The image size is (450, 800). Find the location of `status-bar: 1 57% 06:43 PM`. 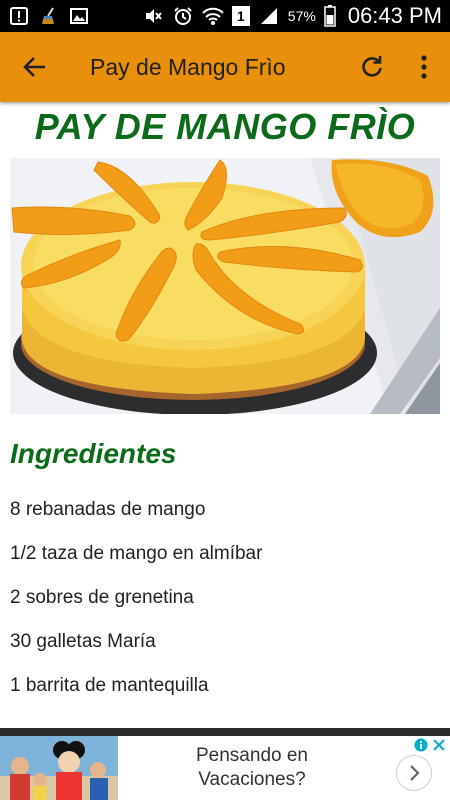

status-bar: 1 57% 06:43 PM is located at coordinates (225, 16).